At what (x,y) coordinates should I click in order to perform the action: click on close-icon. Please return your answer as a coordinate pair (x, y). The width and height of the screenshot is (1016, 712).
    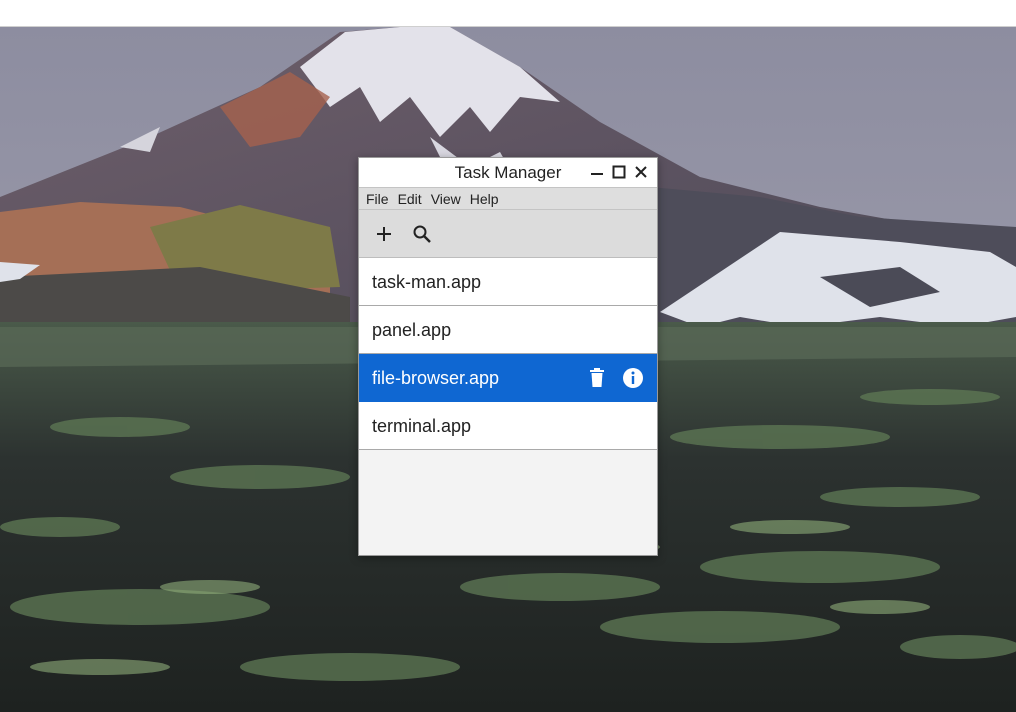
    Looking at the image, I should click on (641, 172).